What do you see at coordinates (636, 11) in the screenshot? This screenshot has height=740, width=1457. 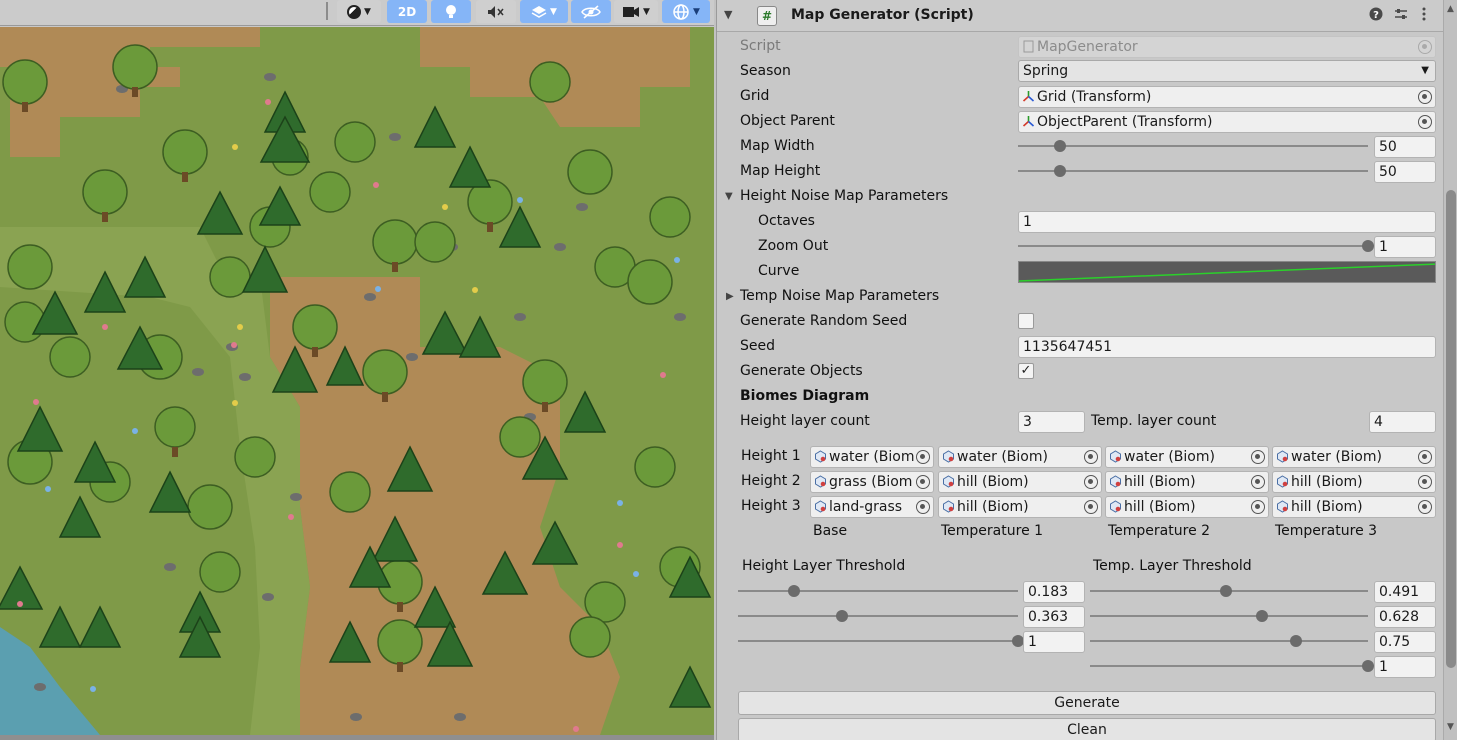 I see `camera-settings-button: ▼` at bounding box center [636, 11].